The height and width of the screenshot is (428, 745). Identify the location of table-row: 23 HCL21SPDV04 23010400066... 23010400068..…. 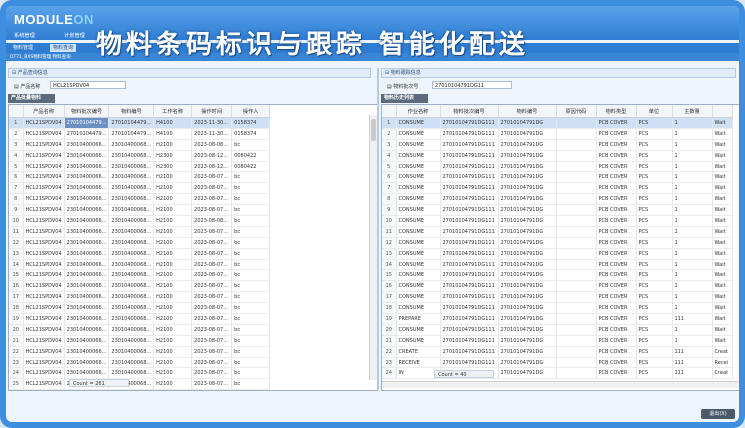
(140, 363).